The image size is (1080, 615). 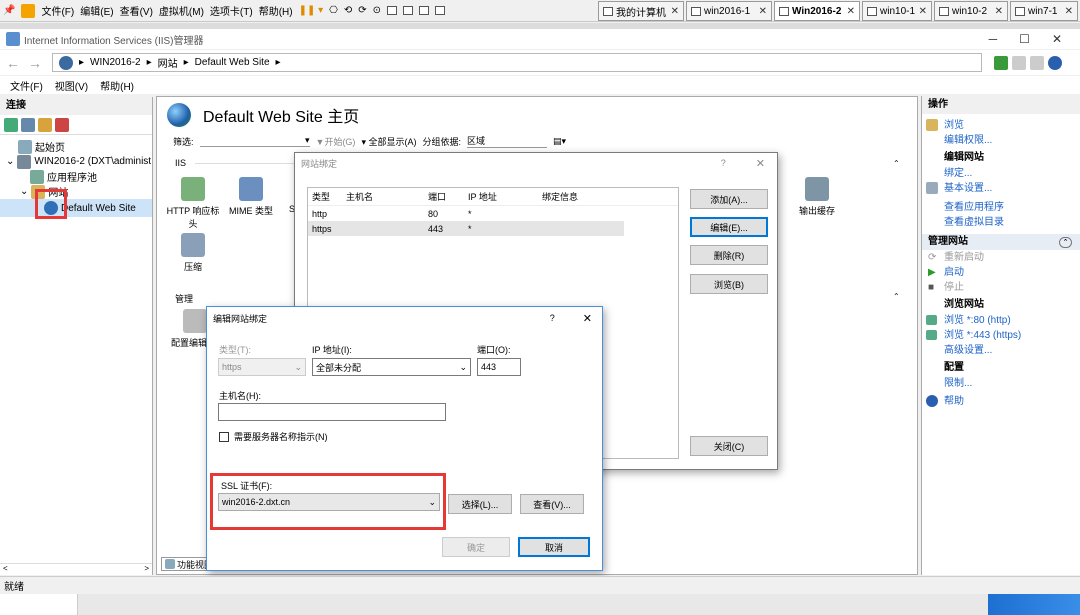 I want to click on network-icon: ⎔, so click(x=333, y=11).